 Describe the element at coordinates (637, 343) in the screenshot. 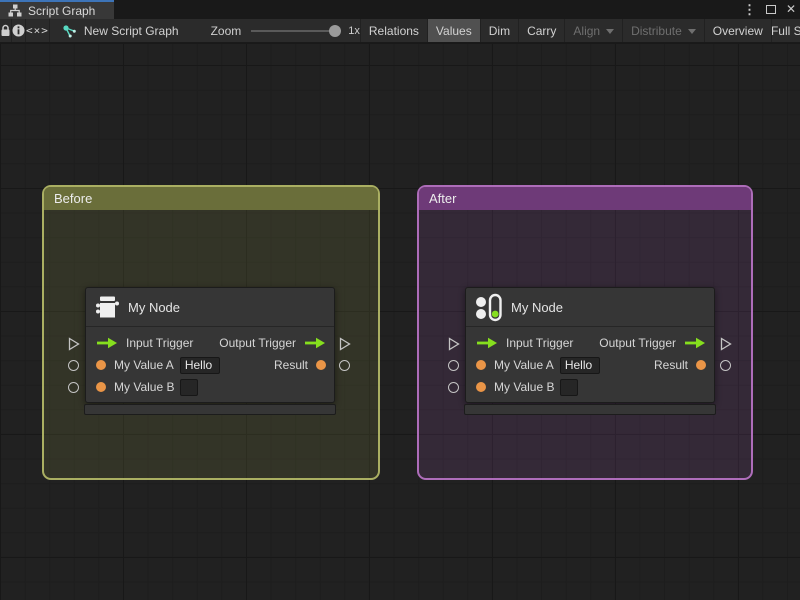

I see `output-trigger-label: Output Trigger` at that location.